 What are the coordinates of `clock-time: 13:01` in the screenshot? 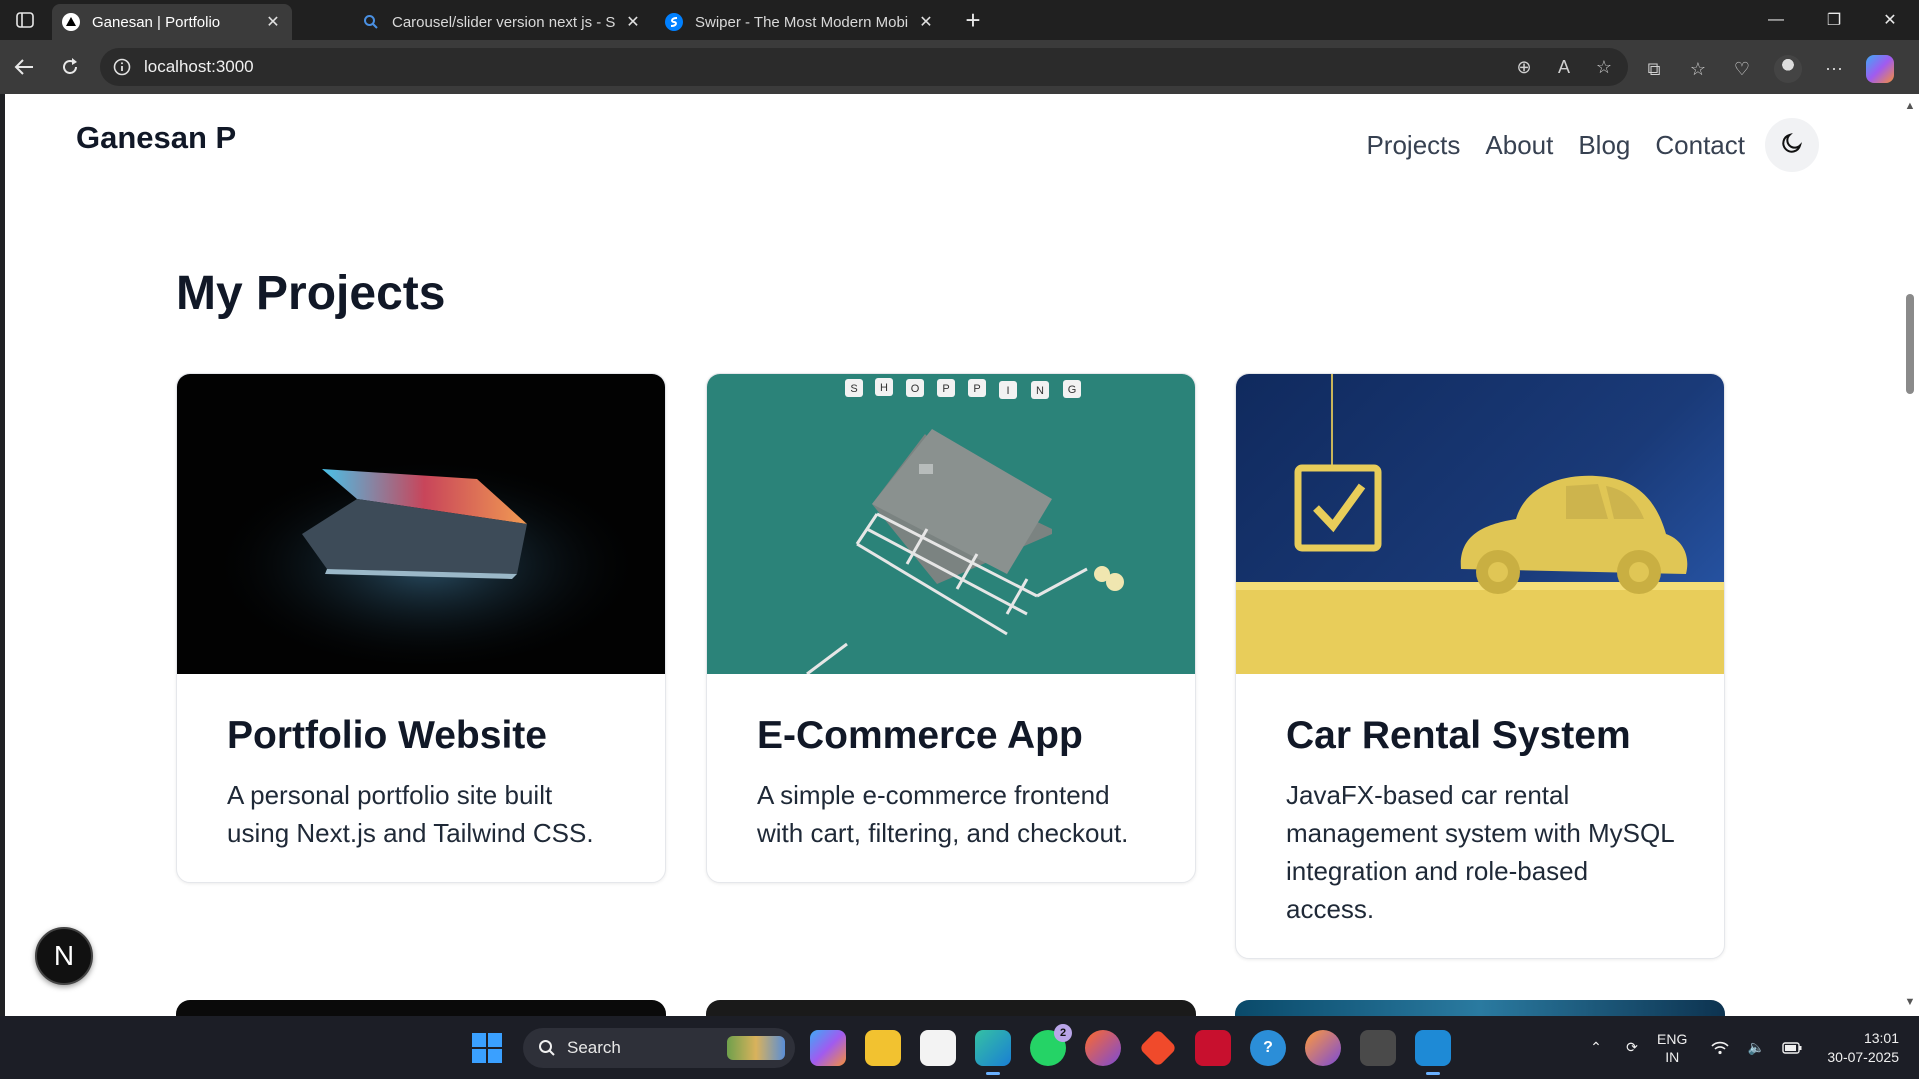 It's located at (1881, 1037).